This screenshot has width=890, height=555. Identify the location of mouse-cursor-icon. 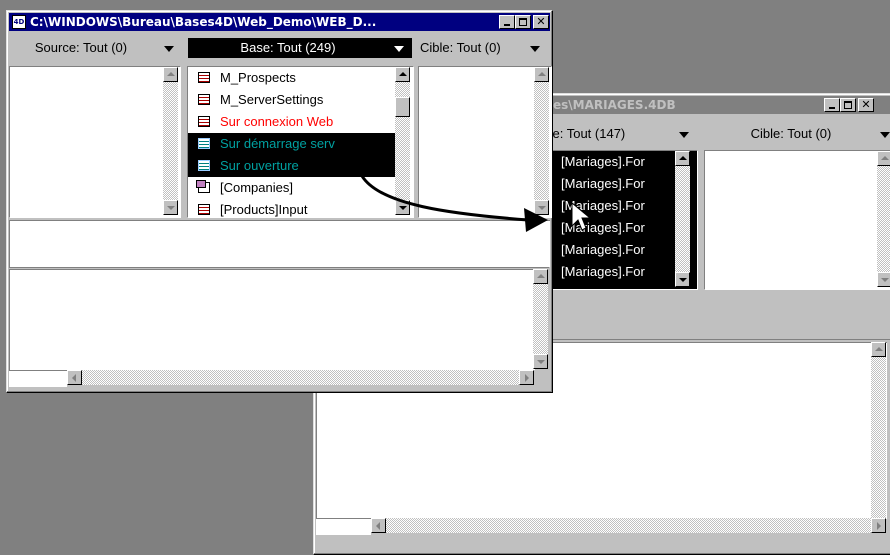
(581, 216).